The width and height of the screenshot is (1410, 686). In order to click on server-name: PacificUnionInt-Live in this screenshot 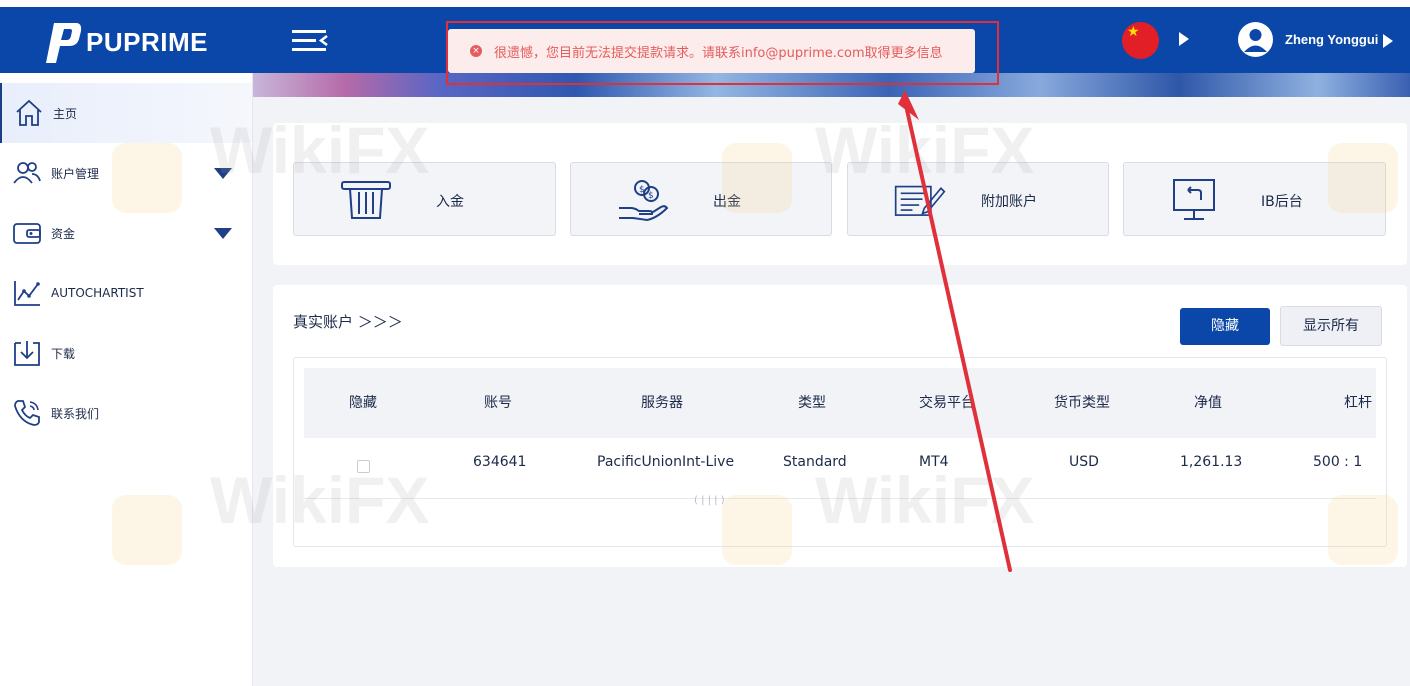, I will do `click(666, 462)`.